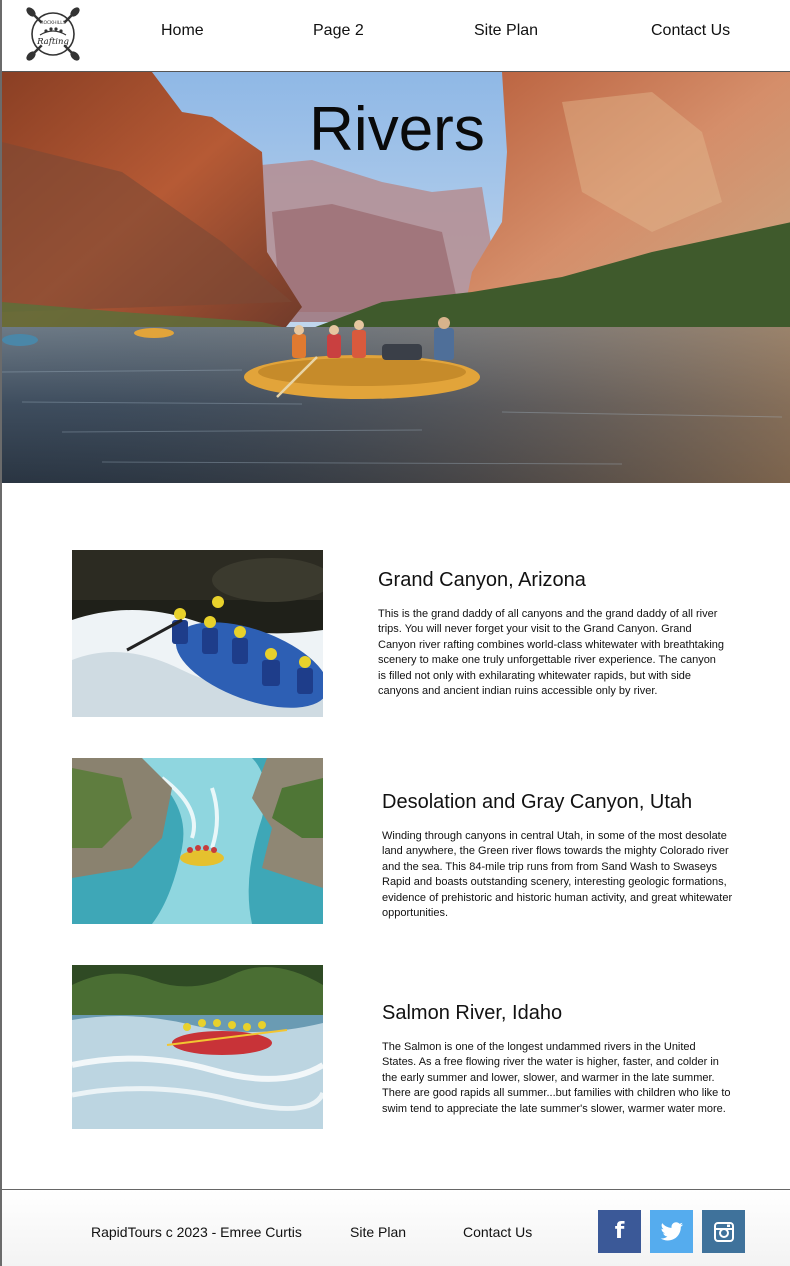  What do you see at coordinates (53, 34) in the screenshot?
I see `rafting-logo: ROCKHILLS Rafting` at bounding box center [53, 34].